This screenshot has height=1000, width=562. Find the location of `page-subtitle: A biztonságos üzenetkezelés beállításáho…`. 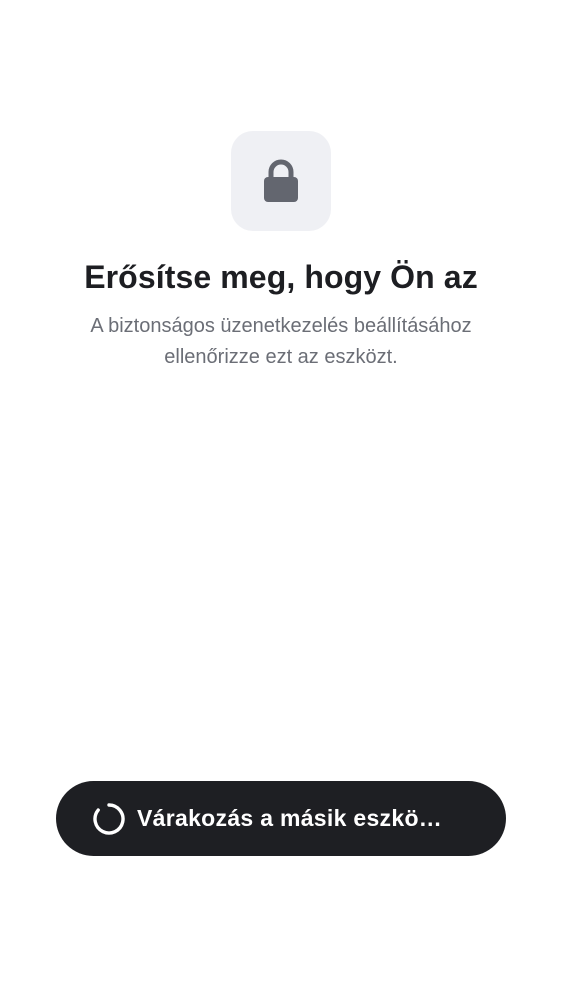

page-subtitle: A biztonságos üzenetkezelés beállításáho… is located at coordinates (281, 341).